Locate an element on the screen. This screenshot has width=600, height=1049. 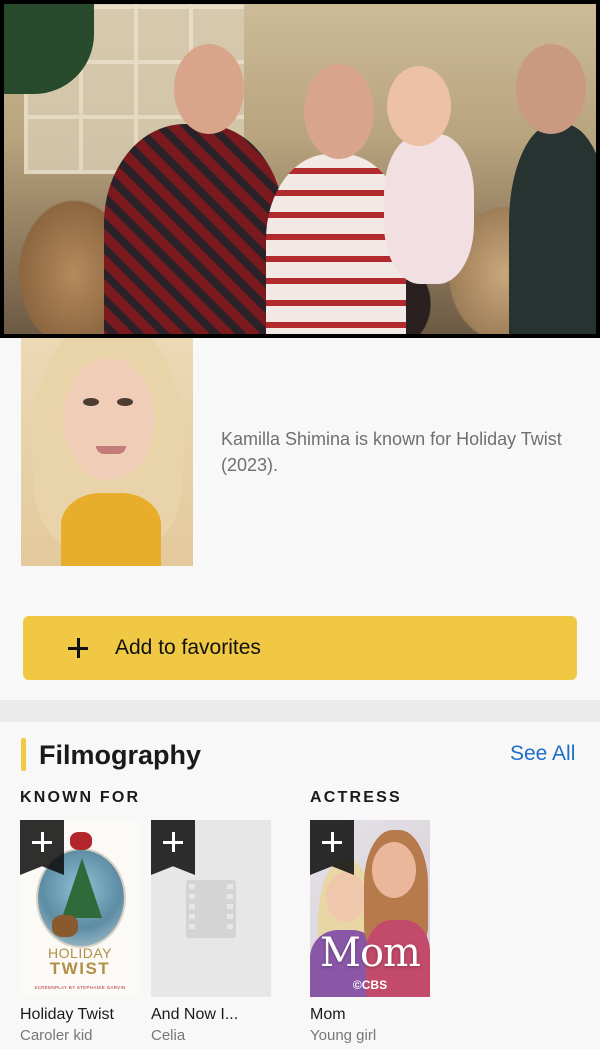
add-to-favorites-label: Add to favorites is located at coordinates (188, 647).